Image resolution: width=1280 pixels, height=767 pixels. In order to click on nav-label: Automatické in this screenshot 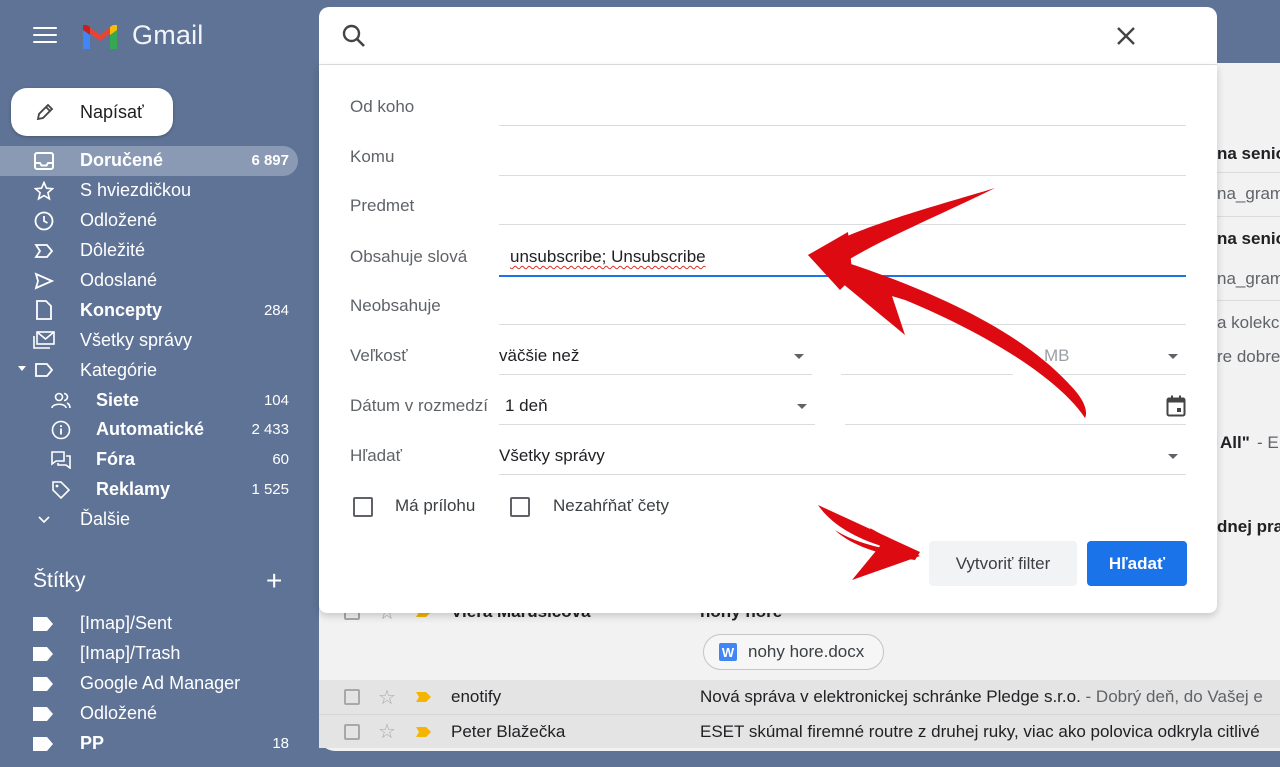, I will do `click(150, 429)`.